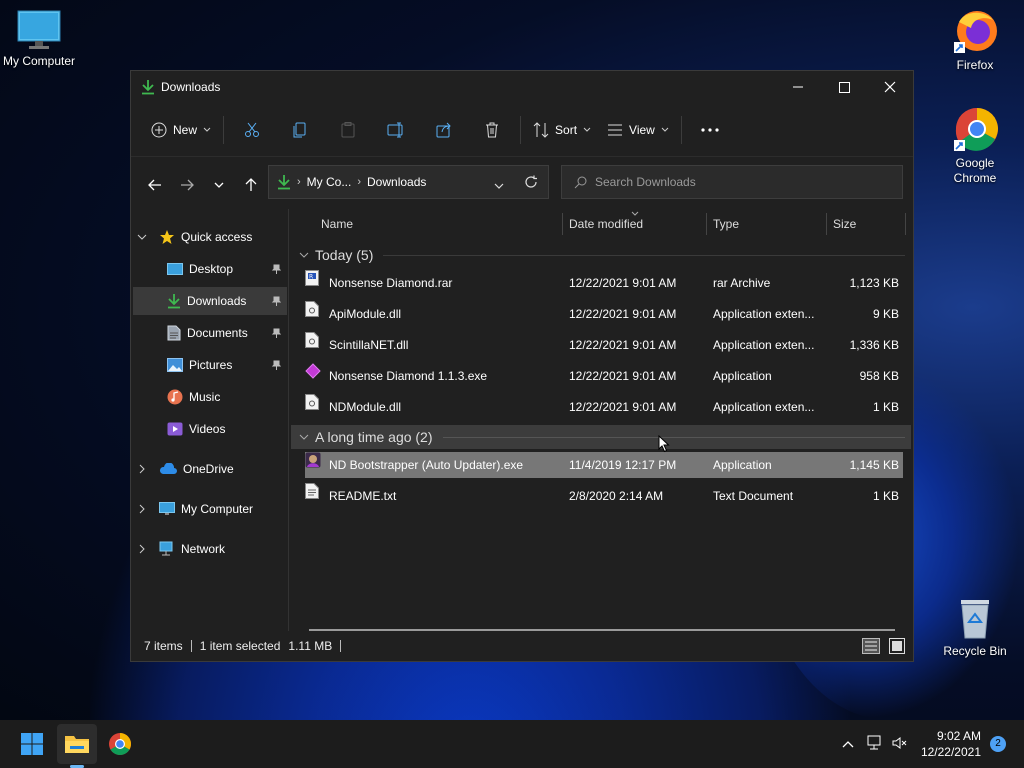 This screenshot has width=1024, height=768. What do you see at coordinates (975, 65) in the screenshot?
I see `desktop-icon-label: Firefox` at bounding box center [975, 65].